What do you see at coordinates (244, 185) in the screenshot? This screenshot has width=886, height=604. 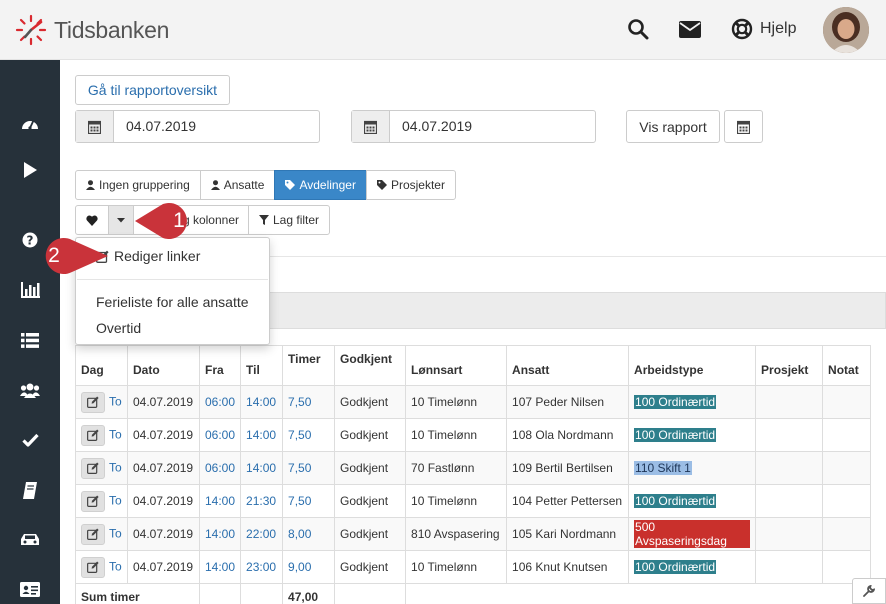 I see `group-employees-label: Ansatte` at bounding box center [244, 185].